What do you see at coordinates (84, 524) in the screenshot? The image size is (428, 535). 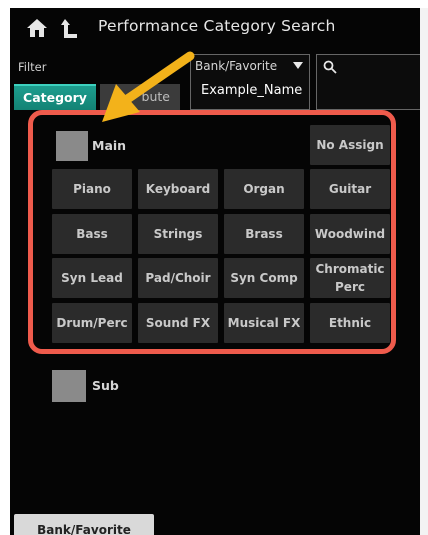 I see `bottom-tab-bank-favorite: Bank/Favorite` at bounding box center [84, 524].